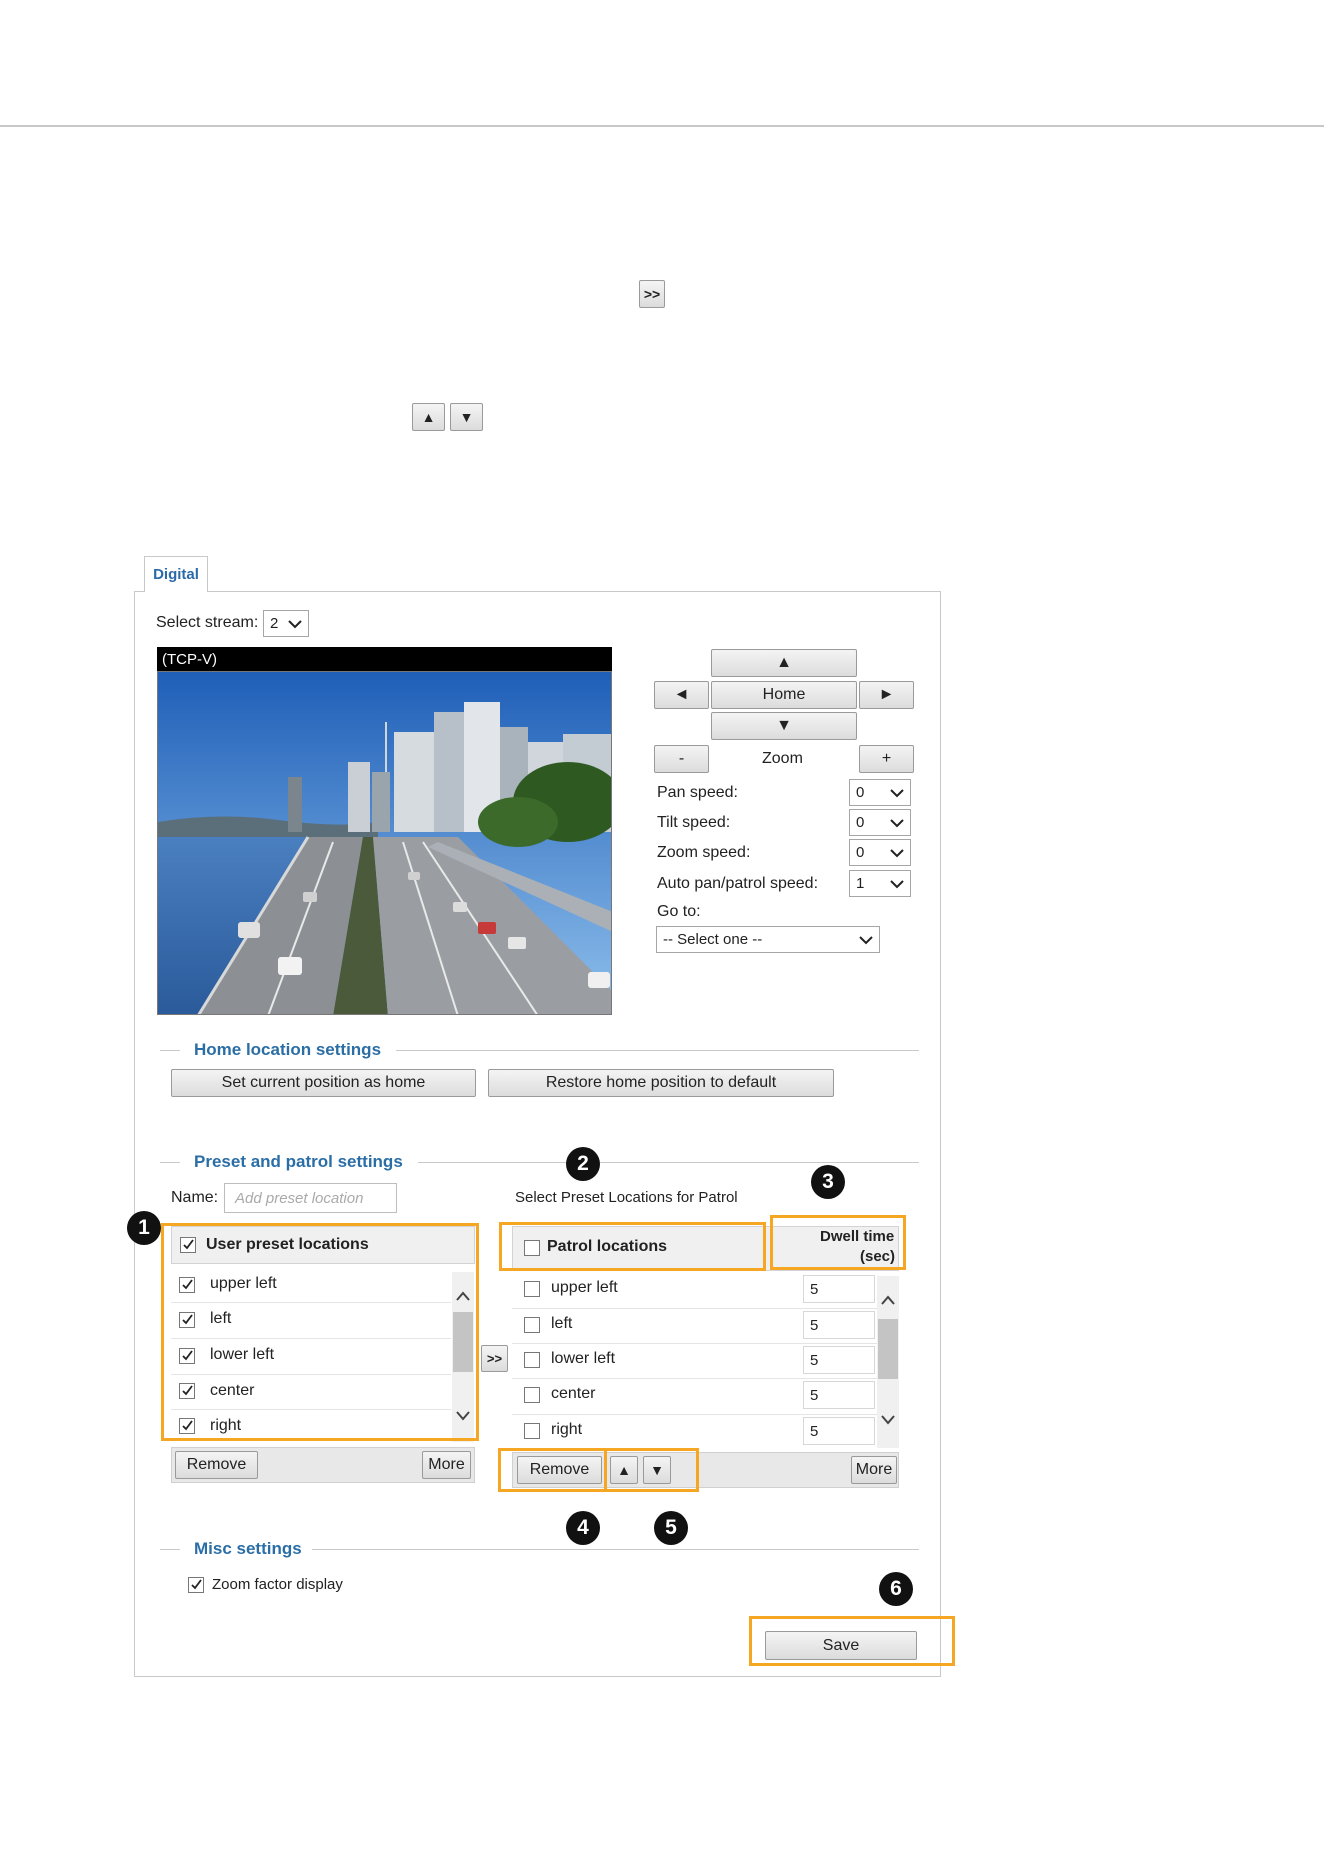 The width and height of the screenshot is (1324, 1872). I want to click on misc-settings-title: Misc settings, so click(248, 1548).